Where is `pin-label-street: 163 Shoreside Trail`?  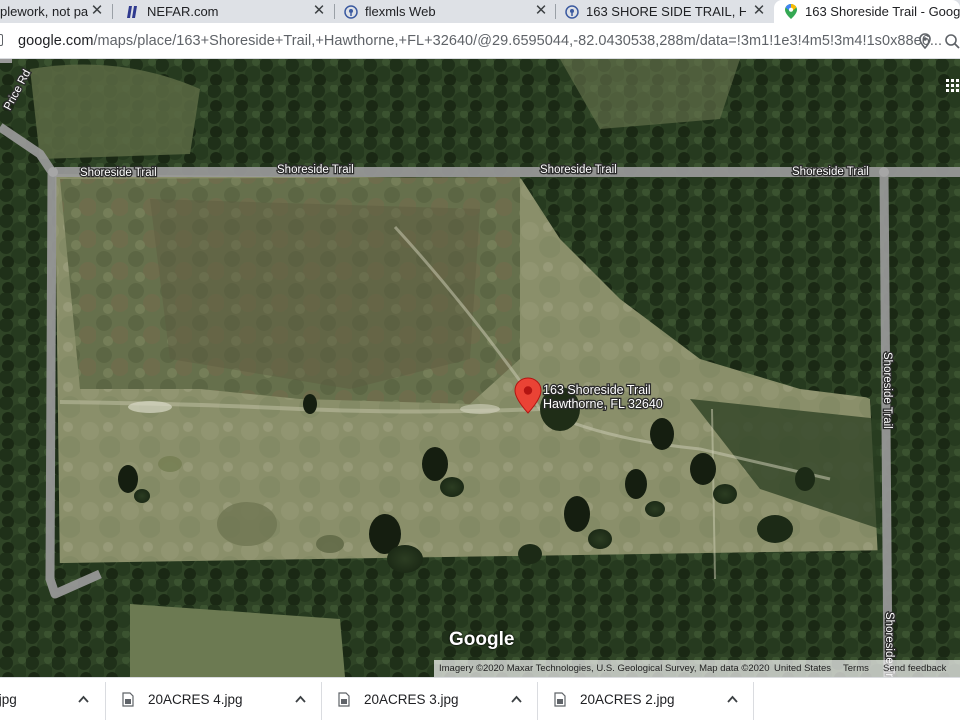
pin-label-street: 163 Shoreside Trail is located at coordinates (597, 390).